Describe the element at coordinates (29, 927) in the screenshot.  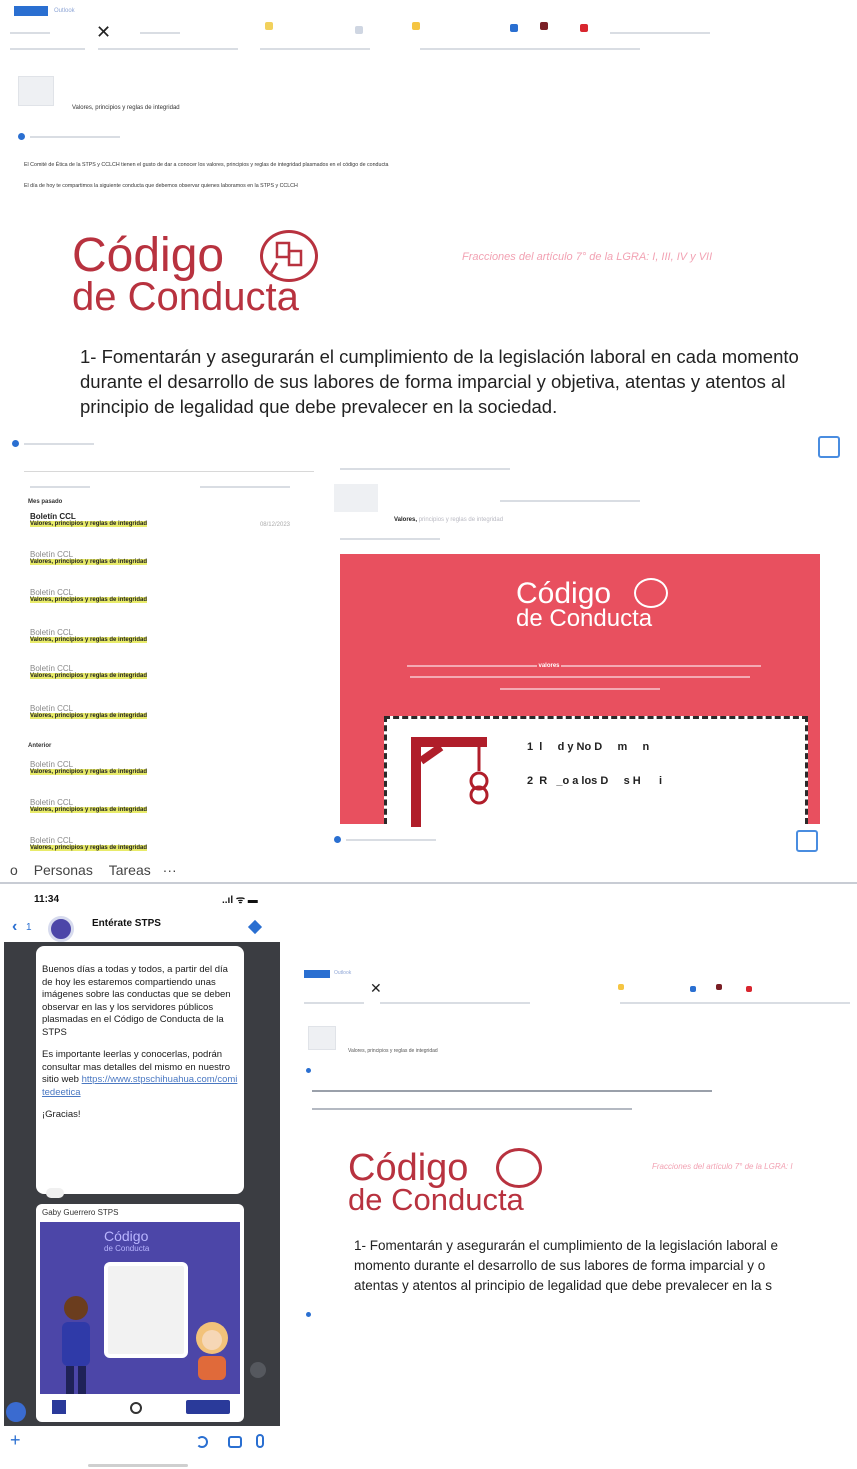
I see `back-count: 1` at that location.